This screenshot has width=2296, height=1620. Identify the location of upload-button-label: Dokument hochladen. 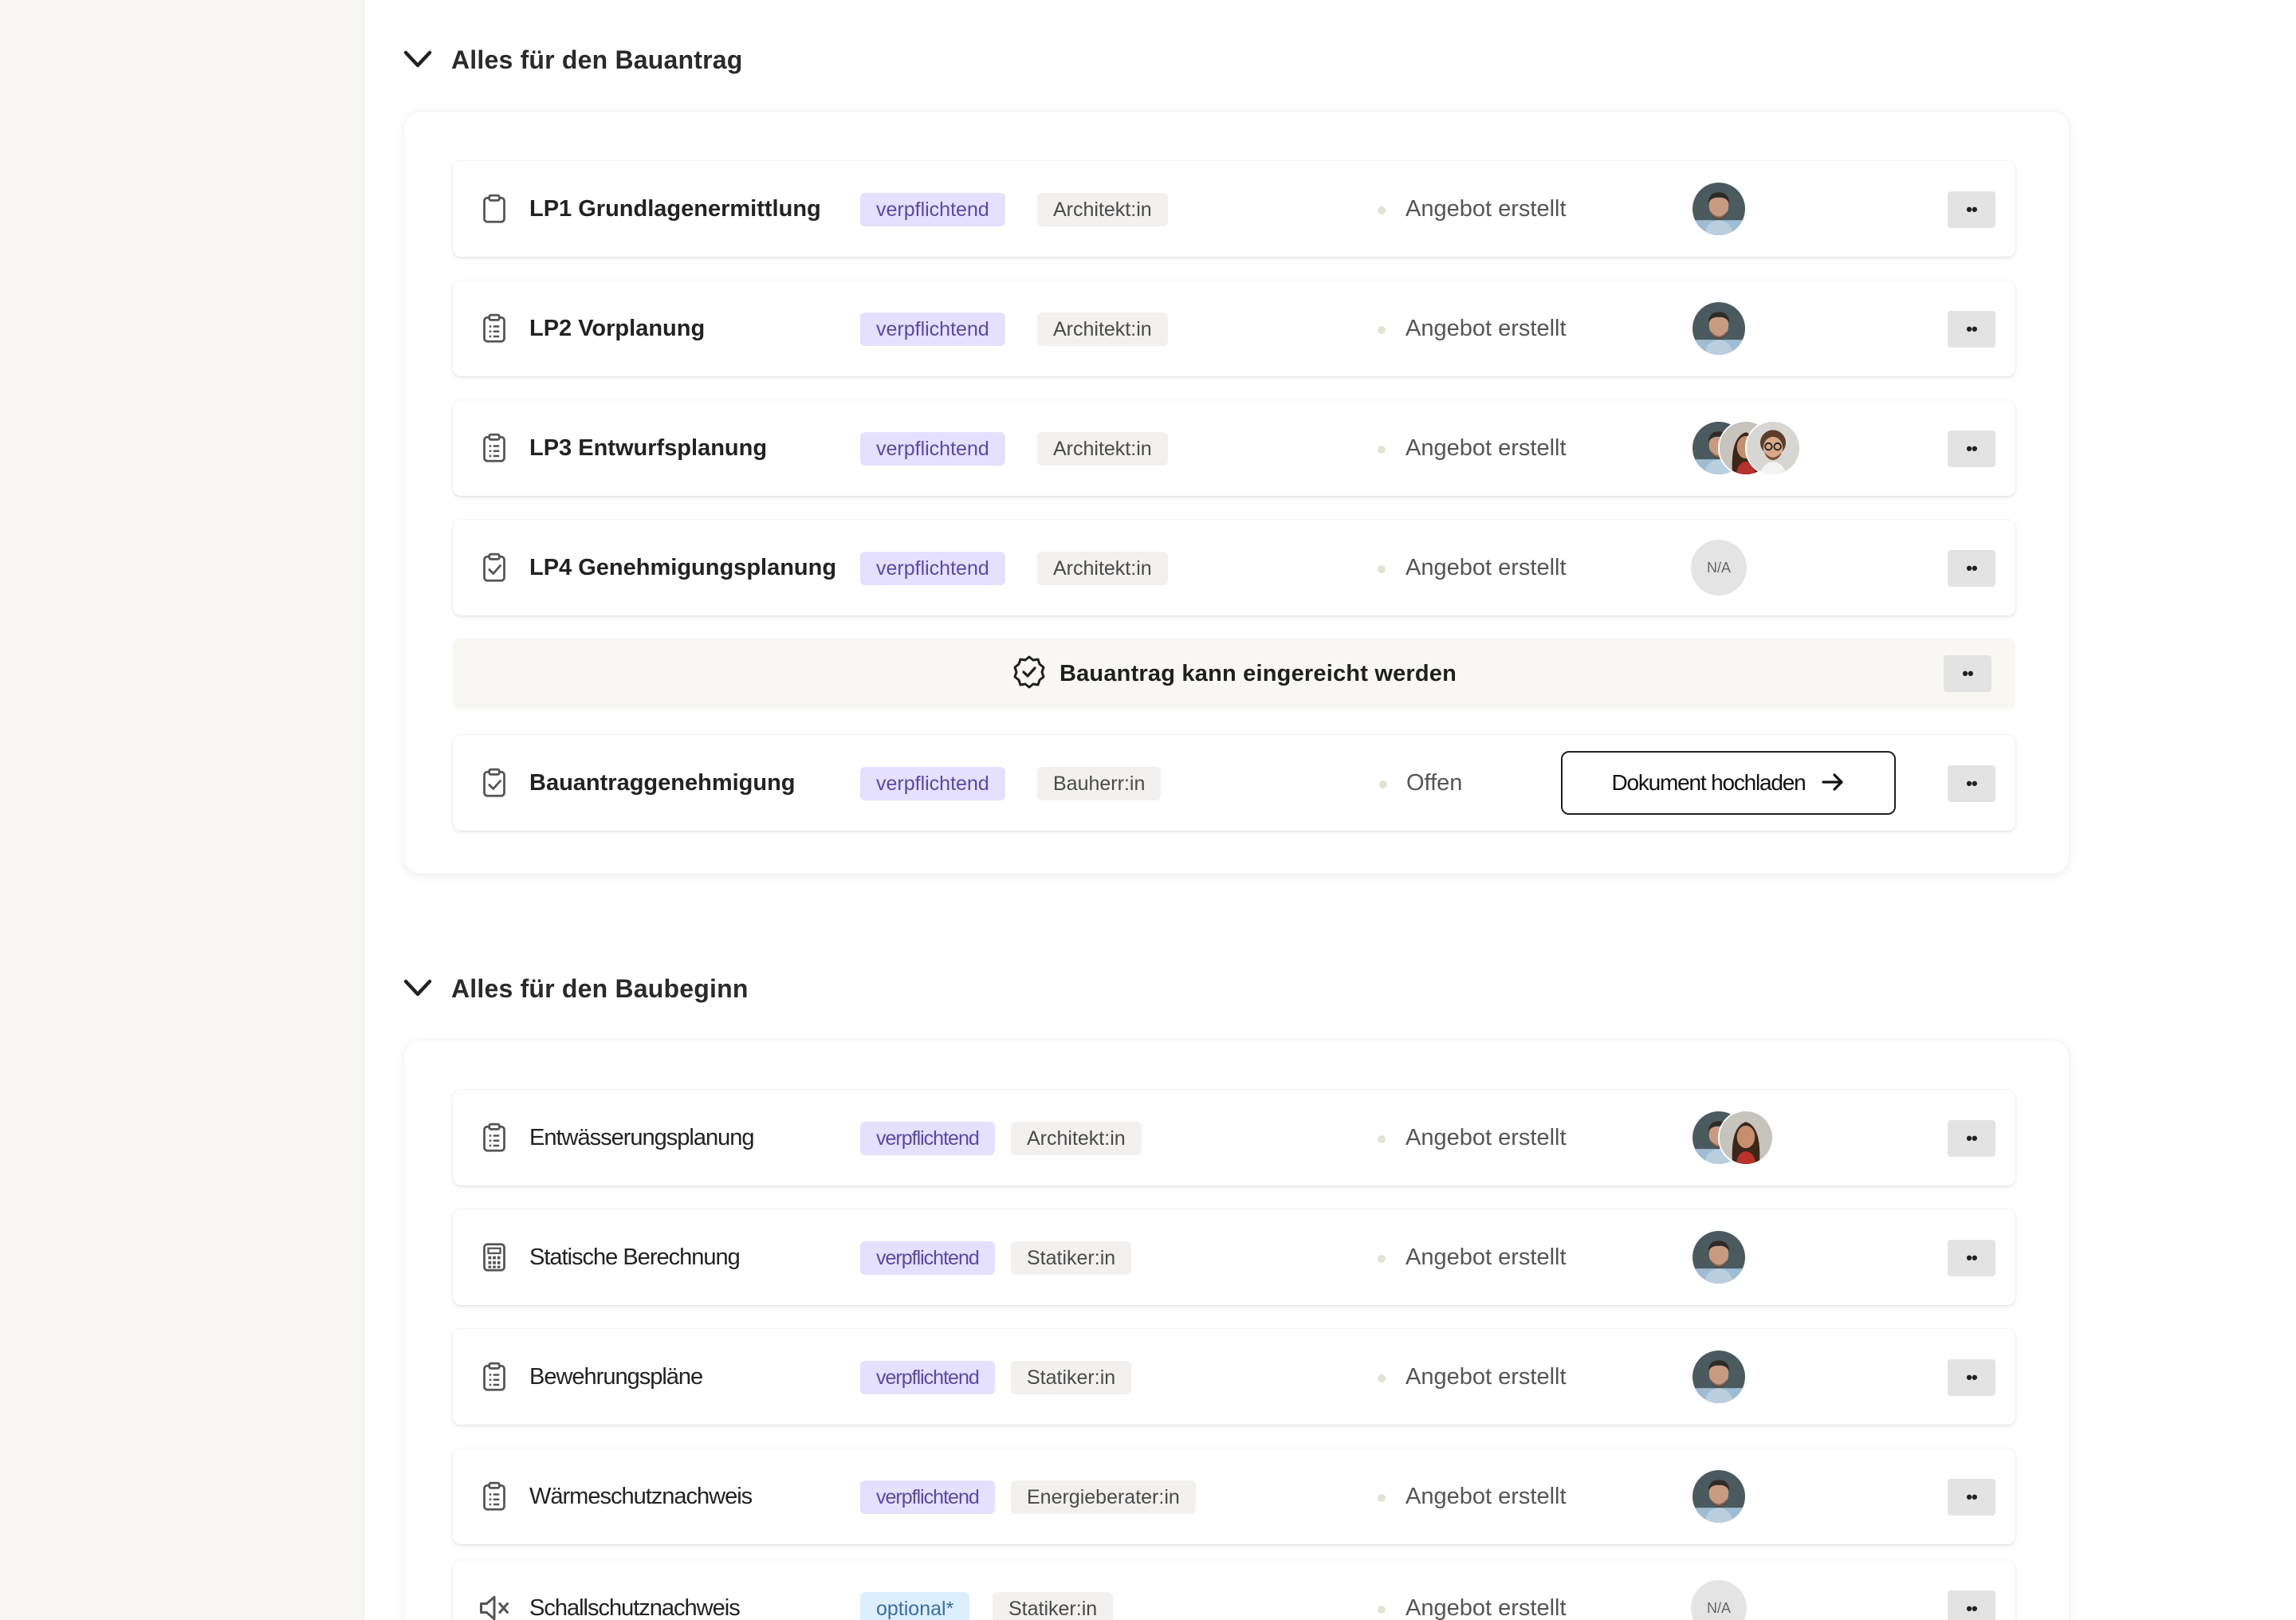
(1708, 783).